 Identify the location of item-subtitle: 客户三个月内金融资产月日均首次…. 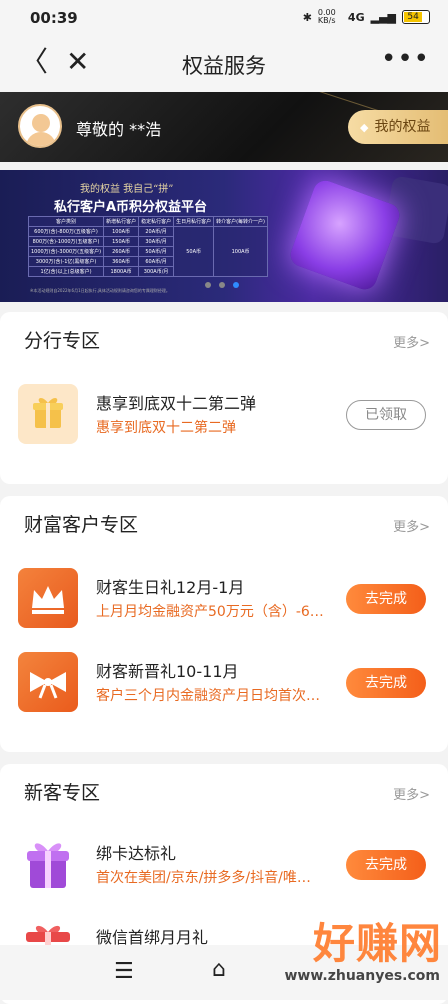
(208, 696).